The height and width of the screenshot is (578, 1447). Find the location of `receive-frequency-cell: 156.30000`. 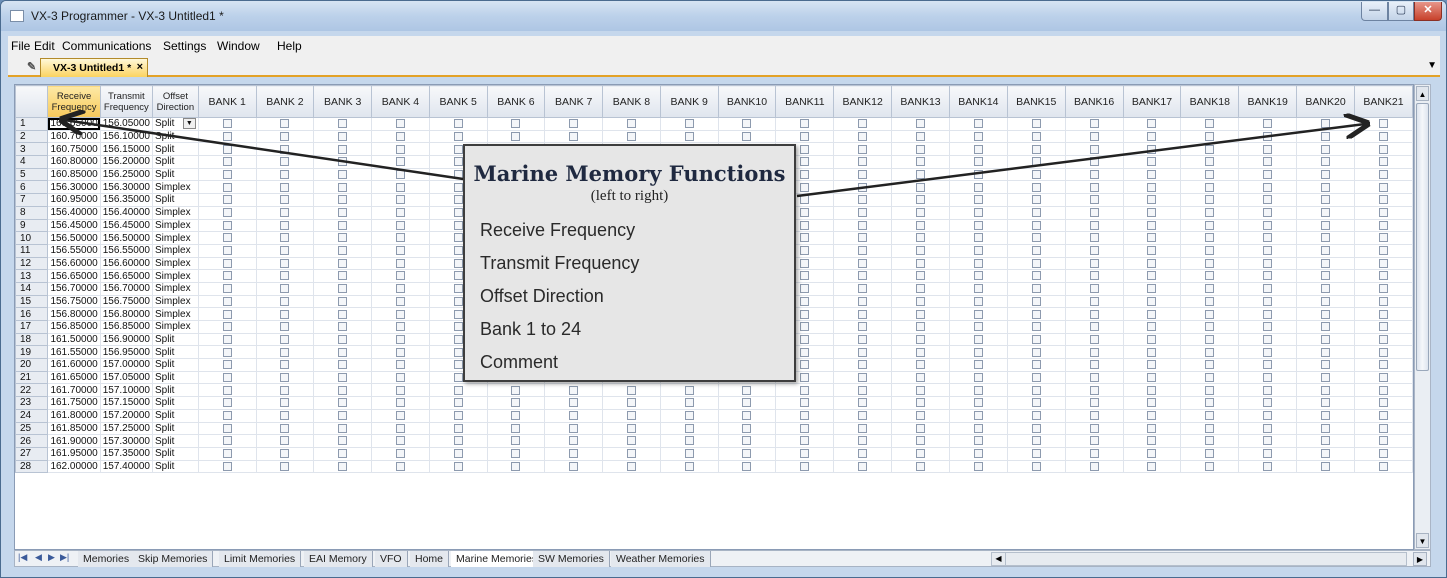

receive-frequency-cell: 156.30000 is located at coordinates (74, 187).